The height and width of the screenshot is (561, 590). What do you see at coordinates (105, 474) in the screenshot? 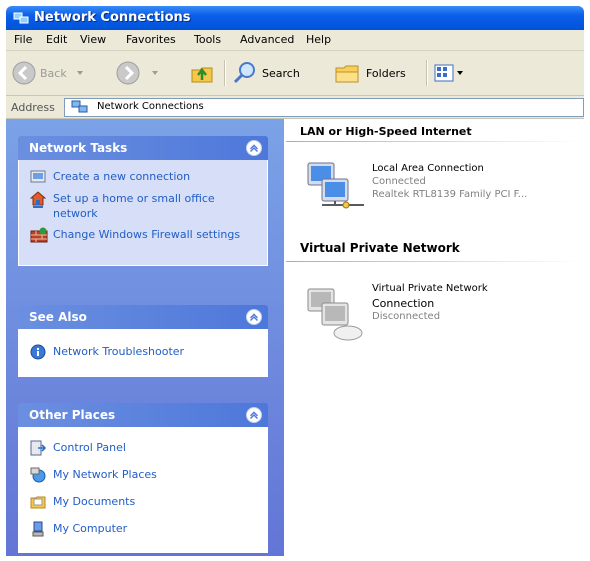
I see `place-network-places-label: My Network Places` at bounding box center [105, 474].